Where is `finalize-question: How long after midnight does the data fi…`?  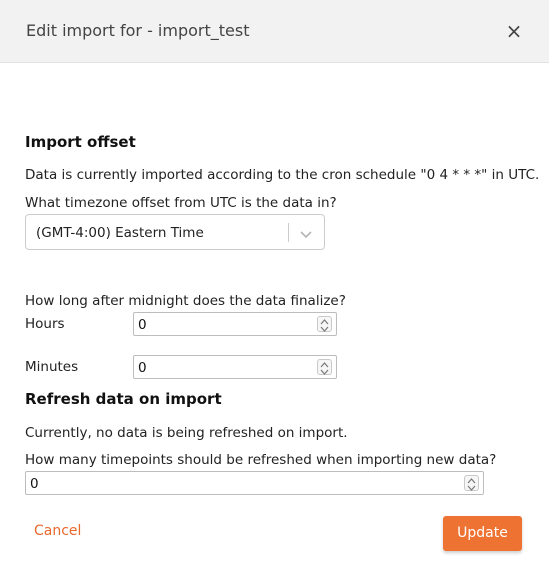
finalize-question: How long after midnight does the data fi… is located at coordinates (185, 301).